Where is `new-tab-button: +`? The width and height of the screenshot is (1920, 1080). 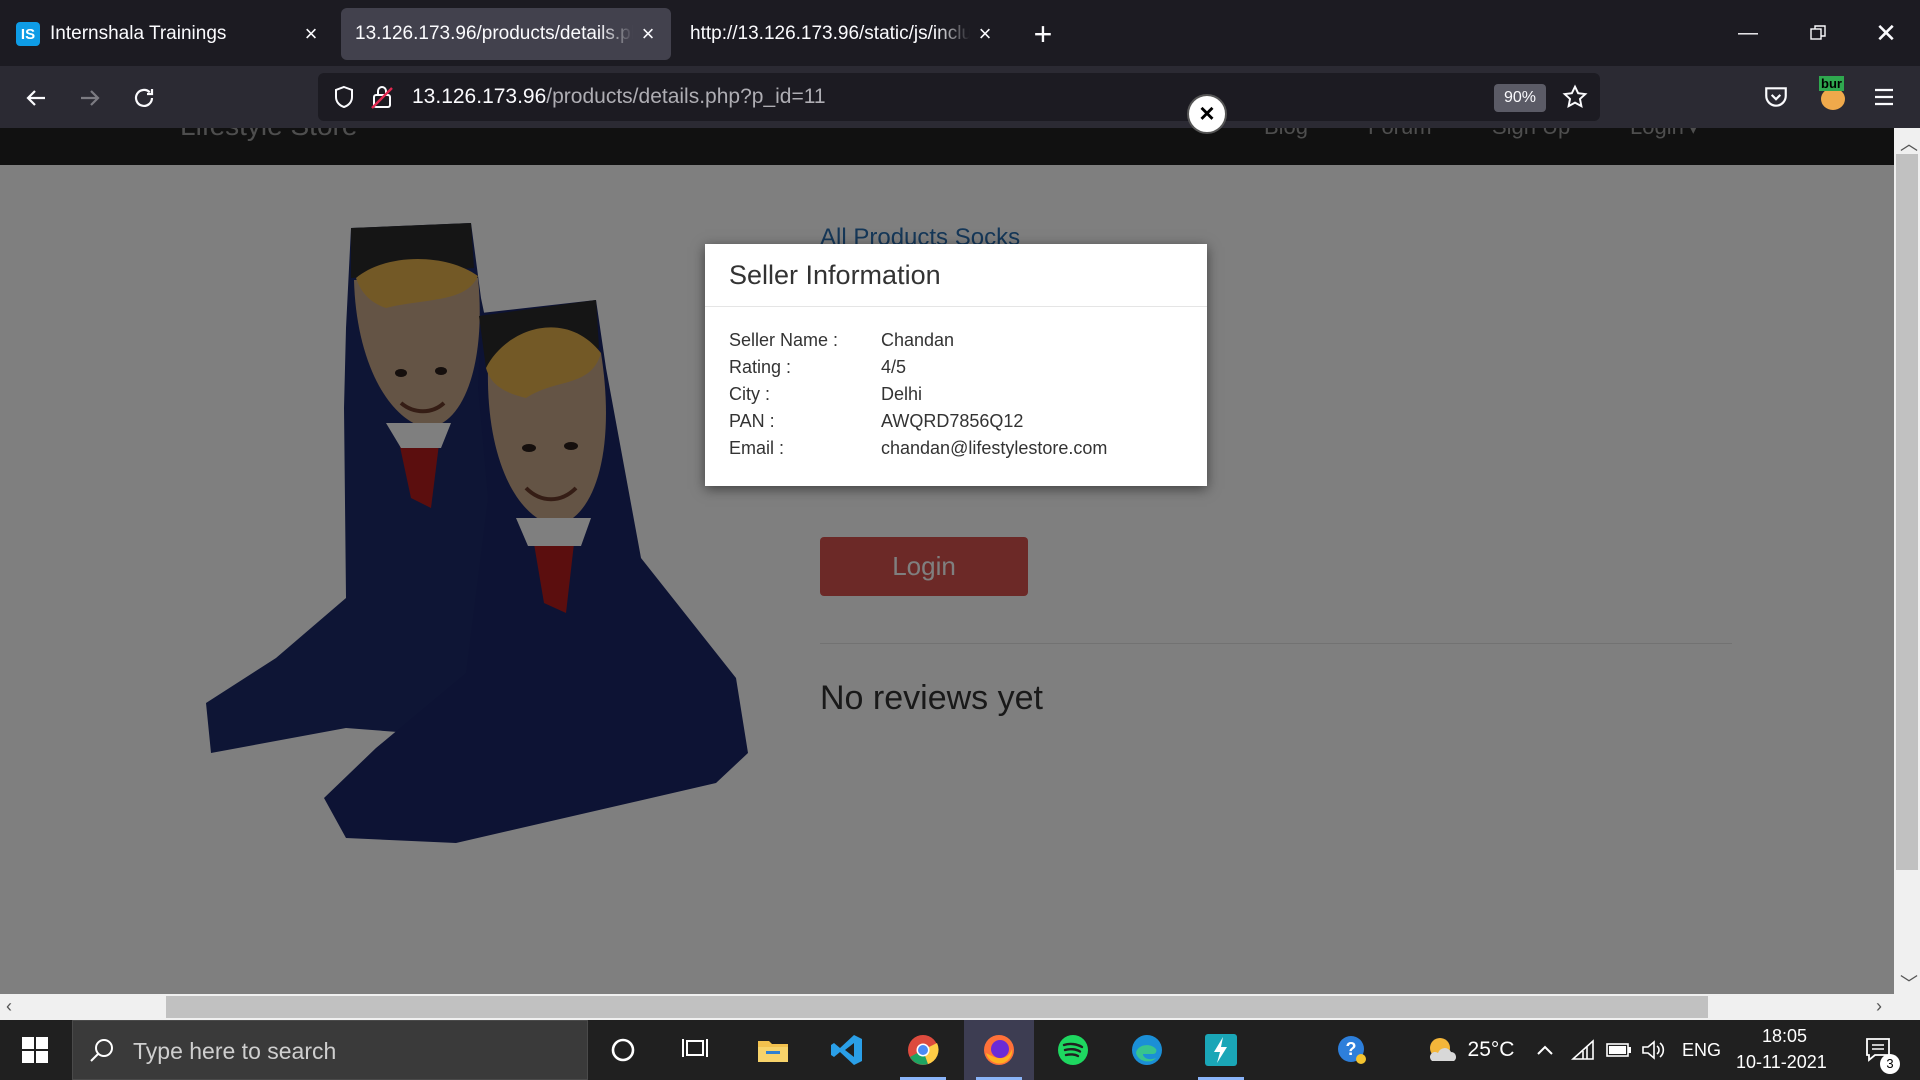
new-tab-button: + is located at coordinates (1043, 34).